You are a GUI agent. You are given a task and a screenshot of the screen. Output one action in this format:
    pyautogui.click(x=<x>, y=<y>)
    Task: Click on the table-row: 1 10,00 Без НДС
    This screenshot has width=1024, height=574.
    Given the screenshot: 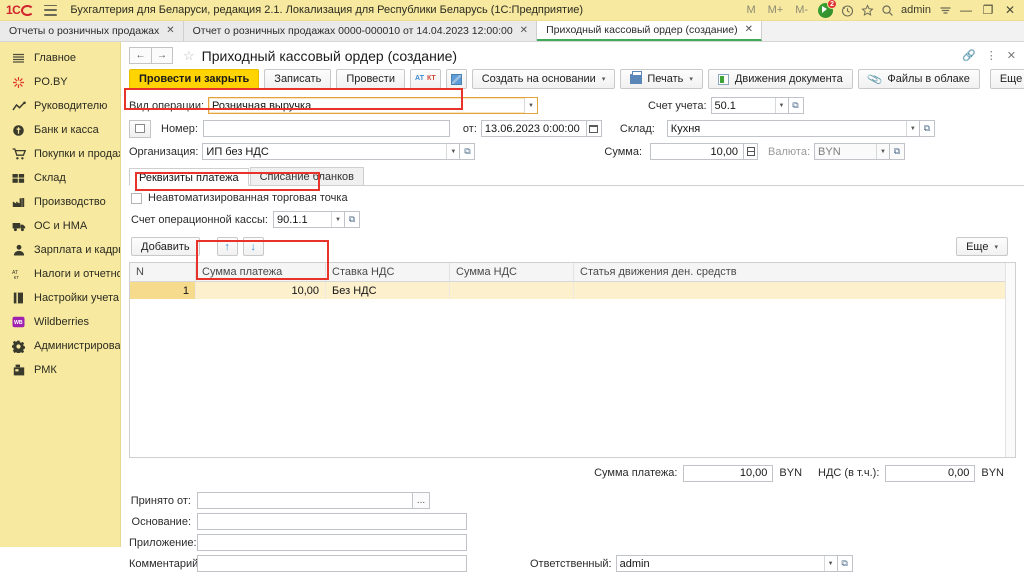 What is the action you would take?
    pyautogui.click(x=572, y=290)
    